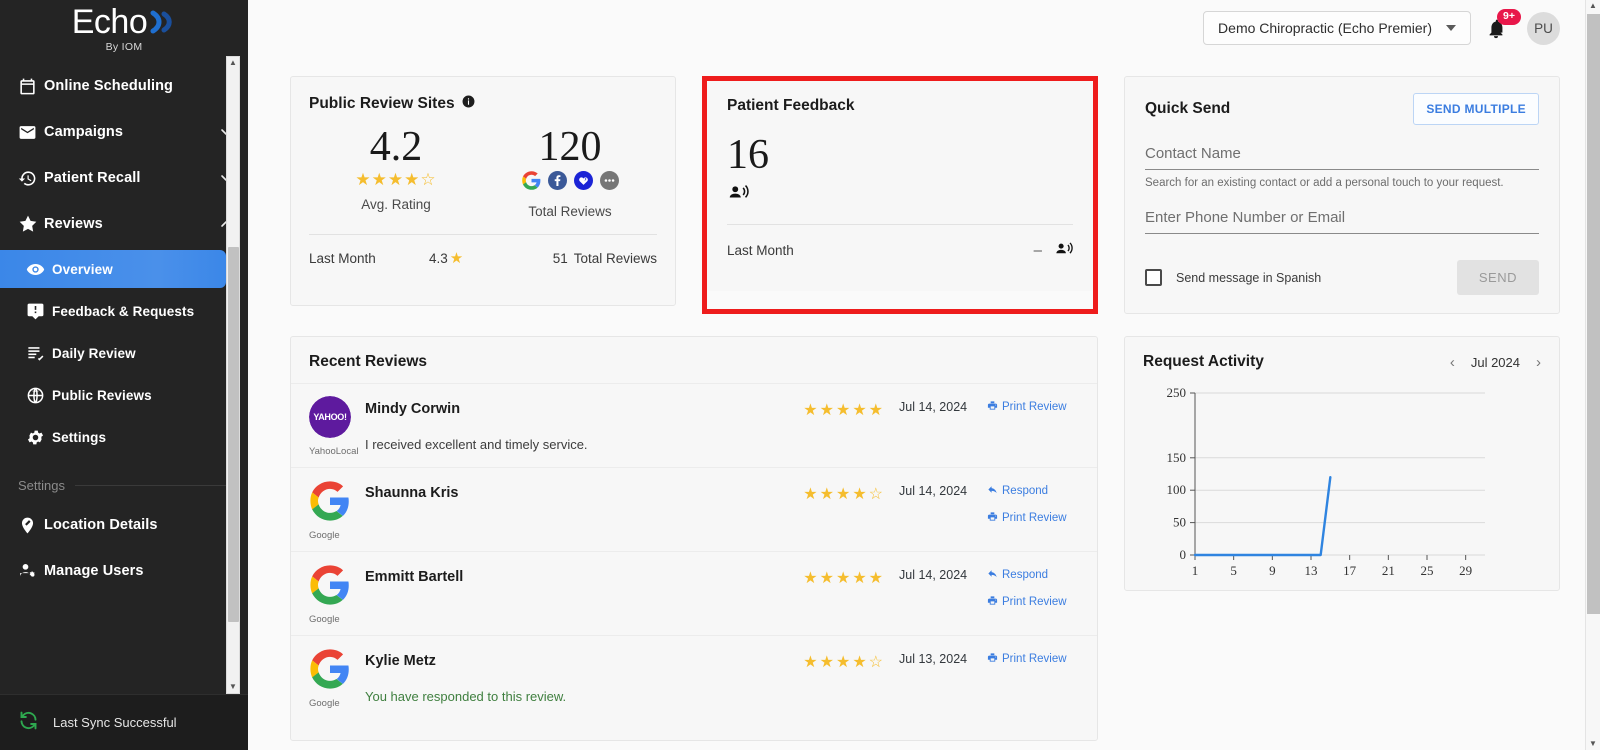 This screenshot has height=750, width=1600. Describe the element at coordinates (598, 258) in the screenshot. I see `last-month-total: 51 Total Reviews` at that location.